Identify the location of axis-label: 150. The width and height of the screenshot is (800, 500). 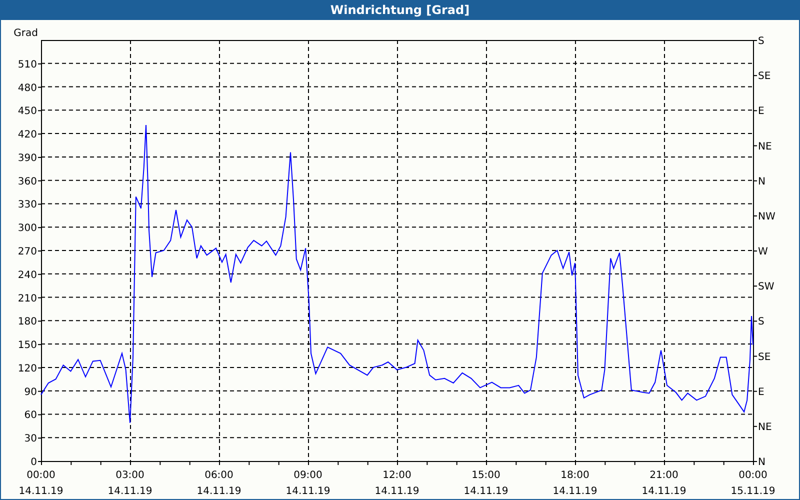
(27, 346).